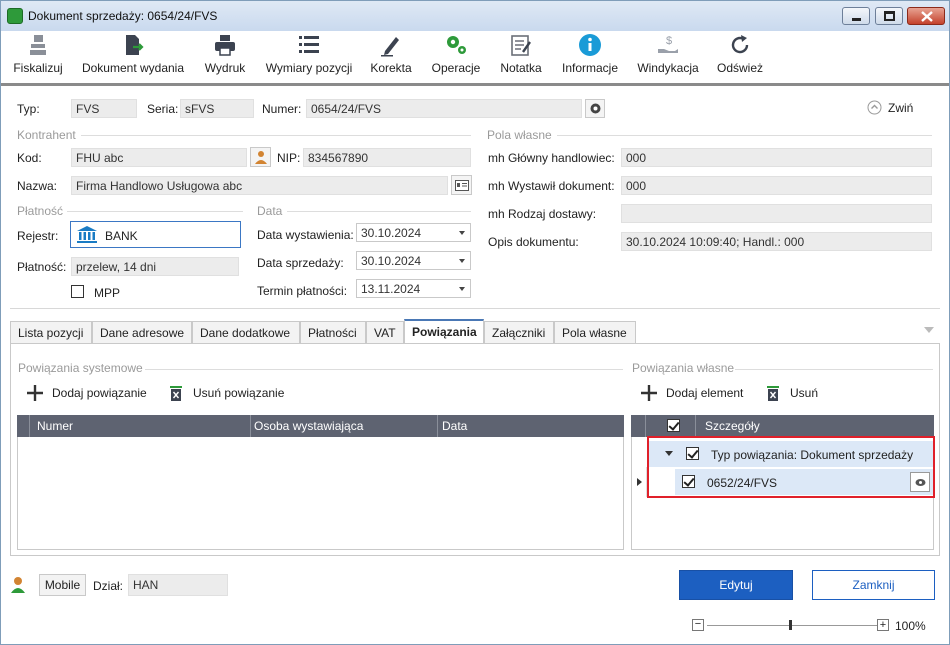 This screenshot has height=645, width=950. I want to click on type-label: Typ:, so click(28, 109).